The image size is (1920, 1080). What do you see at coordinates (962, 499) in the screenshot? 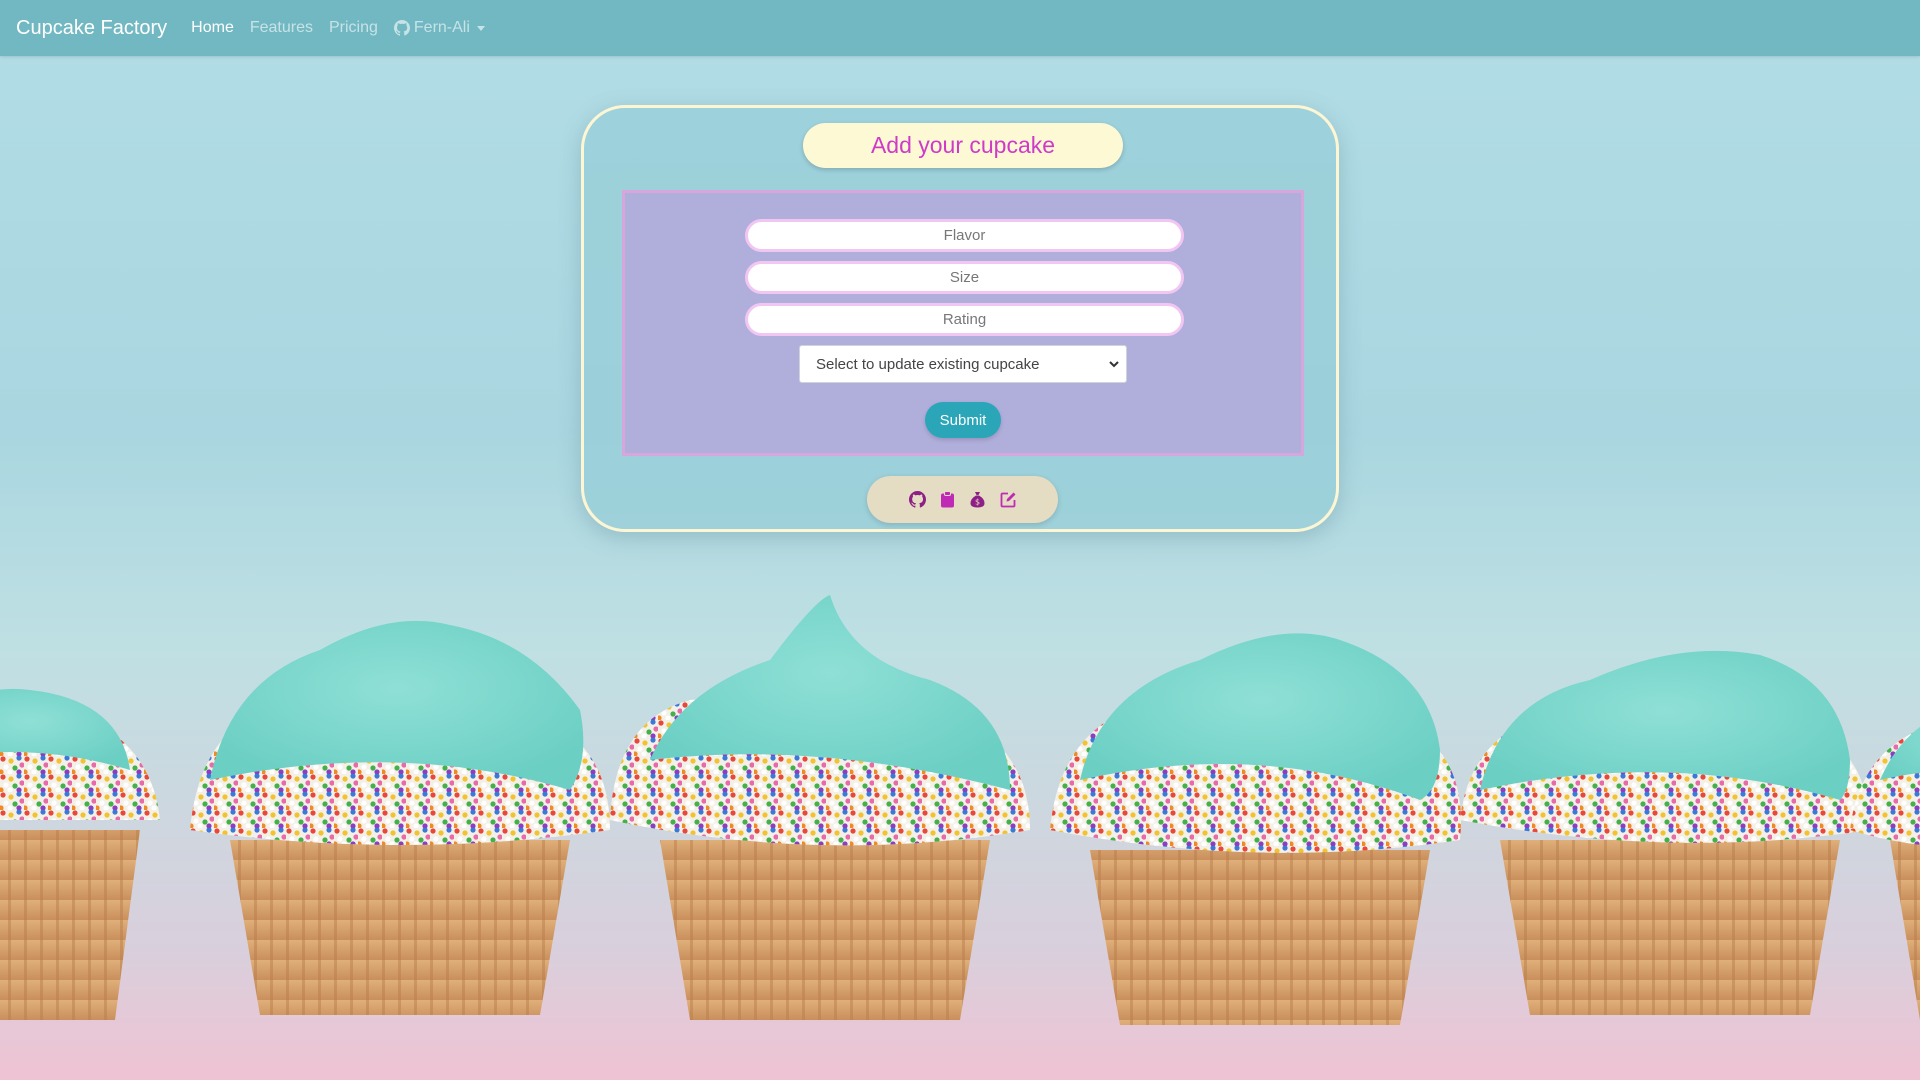
I see `icon-toolbar: $` at bounding box center [962, 499].